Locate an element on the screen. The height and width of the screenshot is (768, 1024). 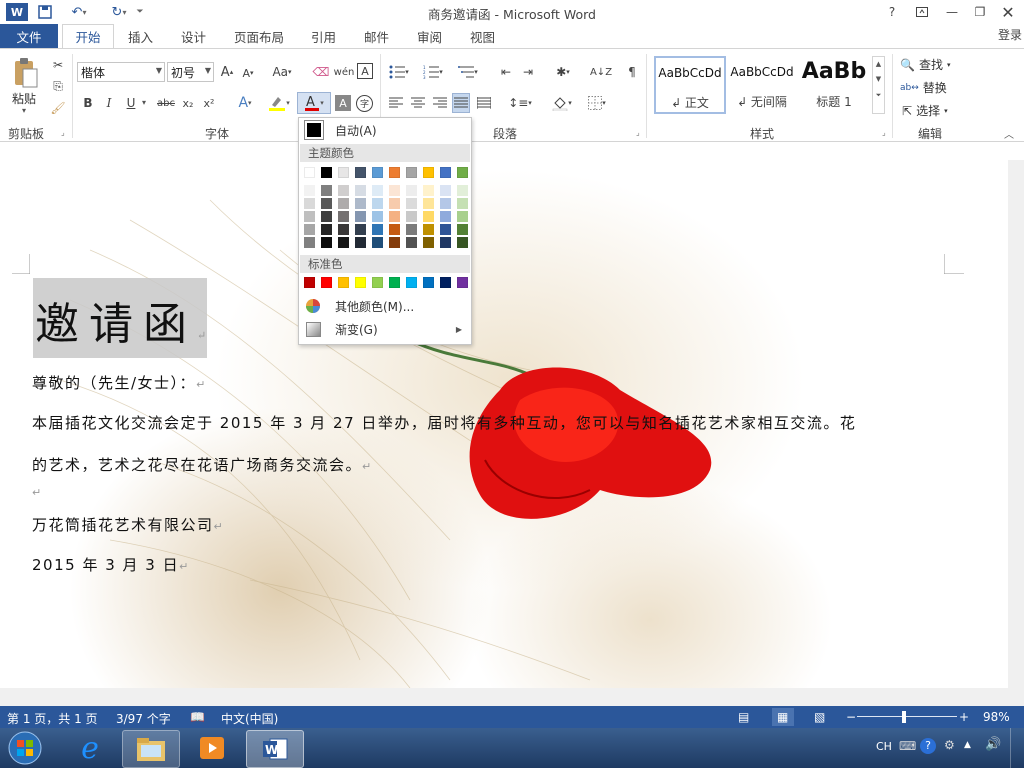
zoom-in-button: + is located at coordinates (964, 717).